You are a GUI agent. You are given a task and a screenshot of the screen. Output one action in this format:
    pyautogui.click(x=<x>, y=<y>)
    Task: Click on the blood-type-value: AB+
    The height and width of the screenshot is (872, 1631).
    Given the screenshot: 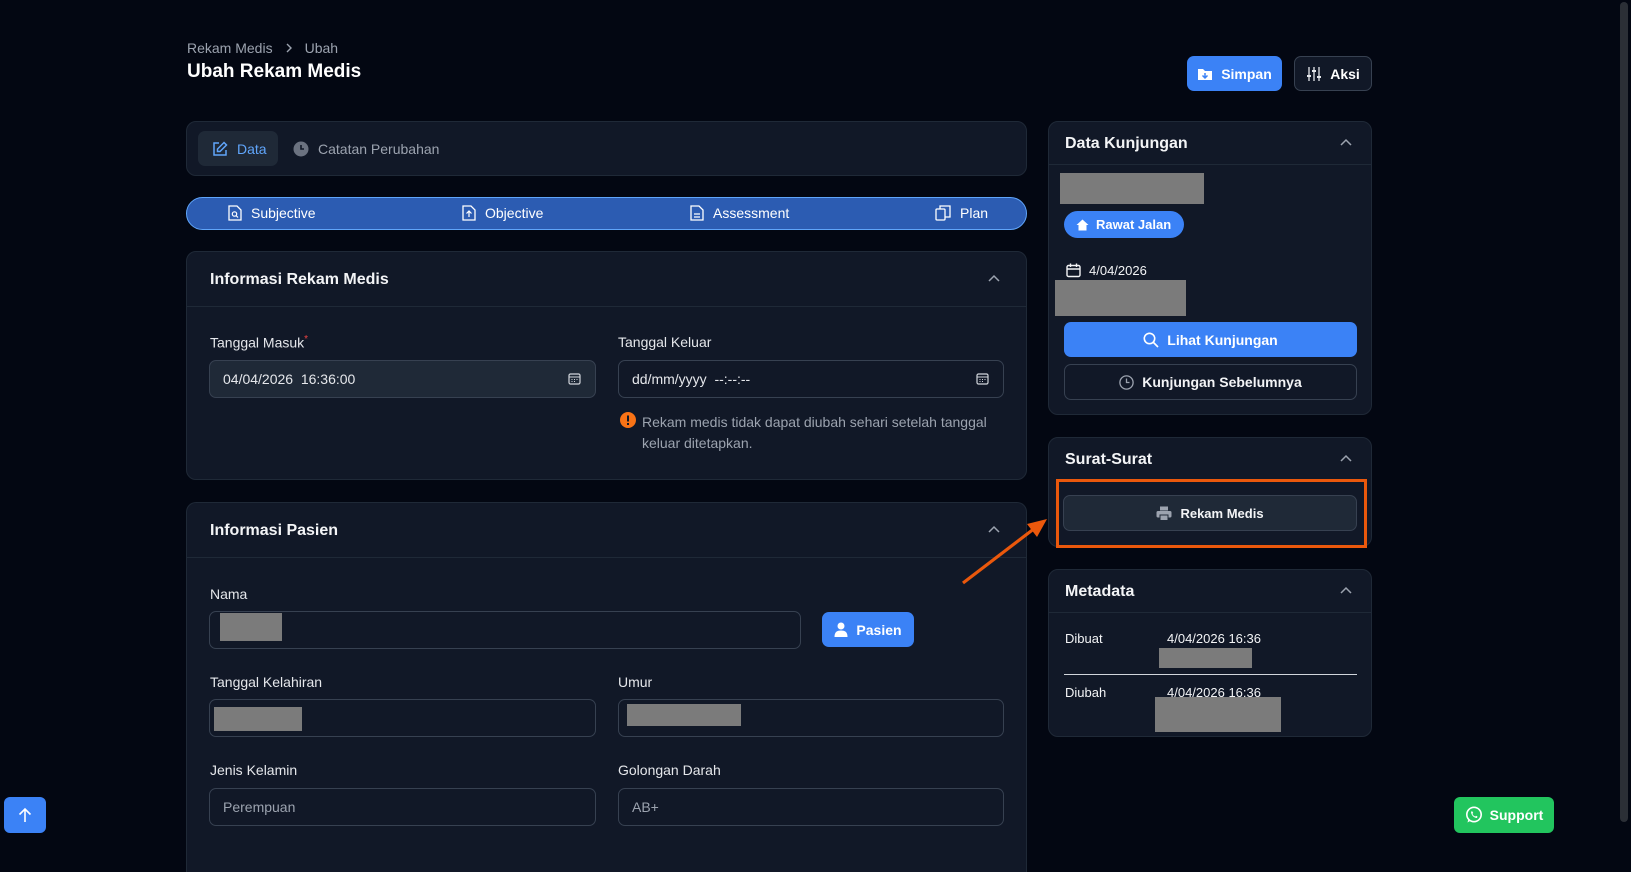 What is the action you would take?
    pyautogui.click(x=645, y=807)
    